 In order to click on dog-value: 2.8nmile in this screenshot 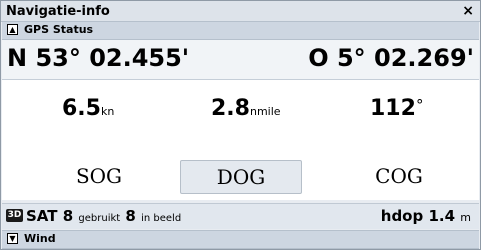, I will do `click(246, 108)`.